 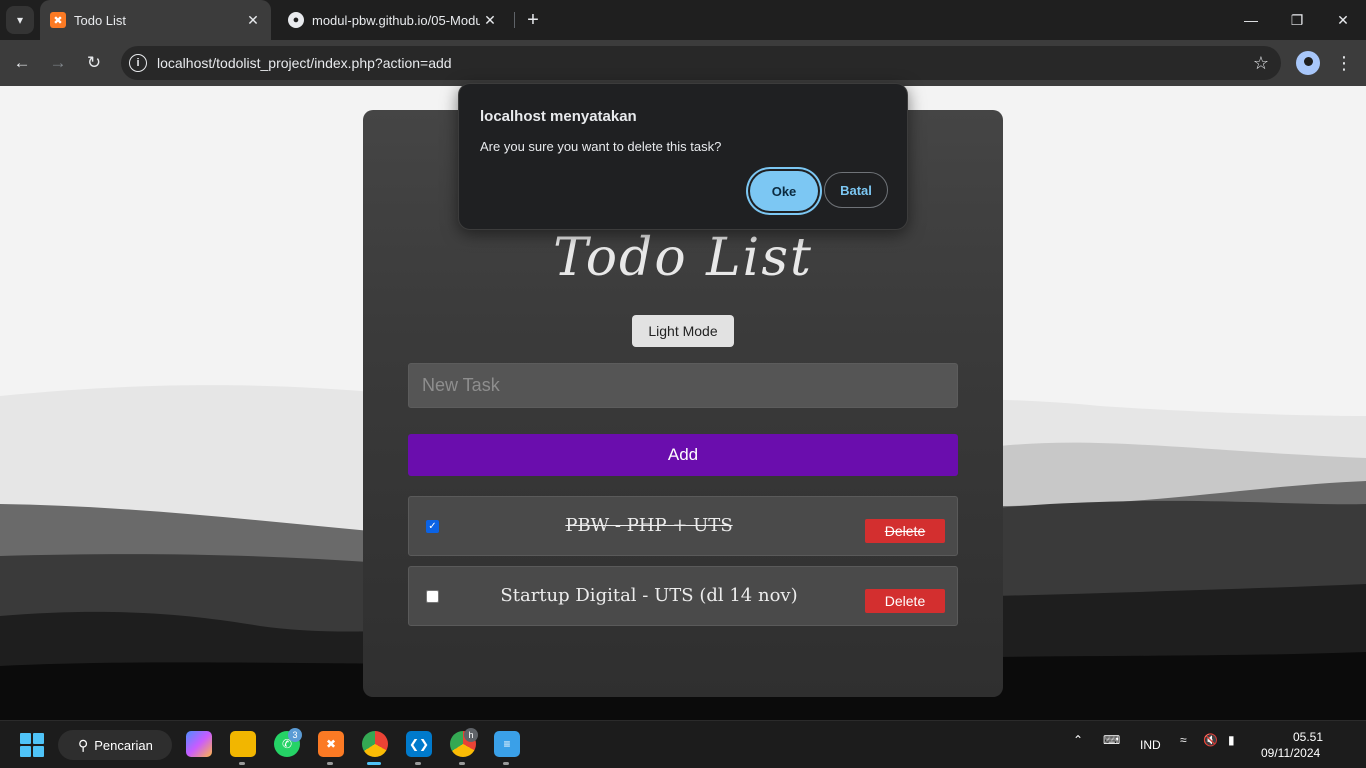 I want to click on tab-modul-pbw: ● modul-pbw.github.io/05-Modul ✕, so click(x=393, y=20).